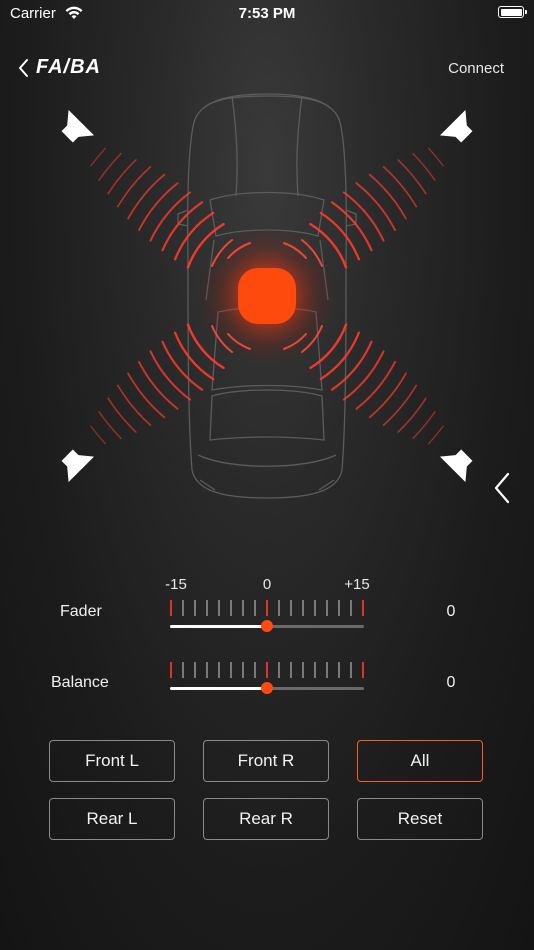  What do you see at coordinates (176, 584) in the screenshot?
I see `scale-min-label: -15` at bounding box center [176, 584].